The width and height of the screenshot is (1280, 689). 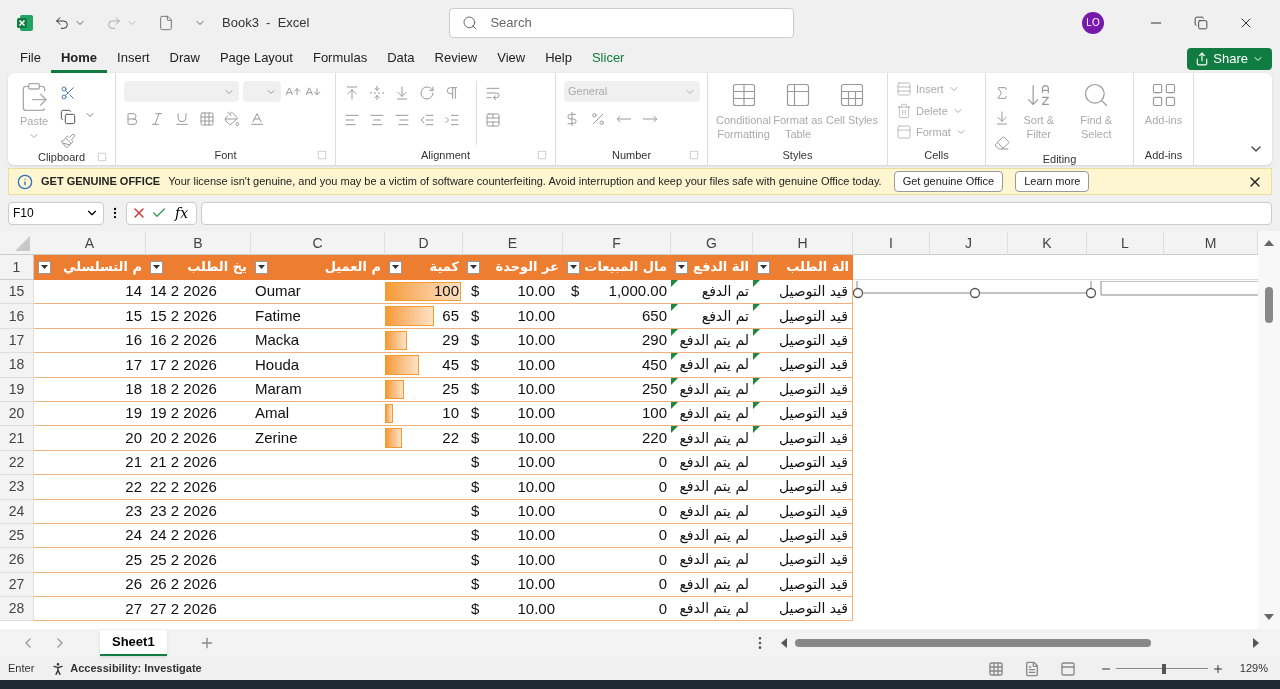 What do you see at coordinates (1269, 430) in the screenshot?
I see `vertical-scrollbar` at bounding box center [1269, 430].